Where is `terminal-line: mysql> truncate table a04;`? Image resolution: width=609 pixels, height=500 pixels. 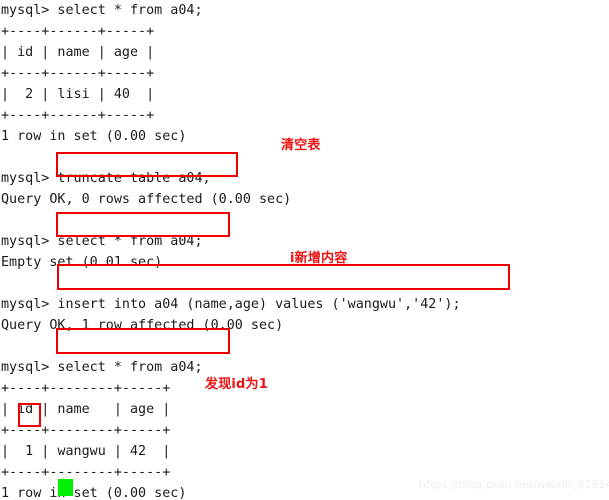
terminal-line: mysql> truncate table a04; is located at coordinates (106, 178).